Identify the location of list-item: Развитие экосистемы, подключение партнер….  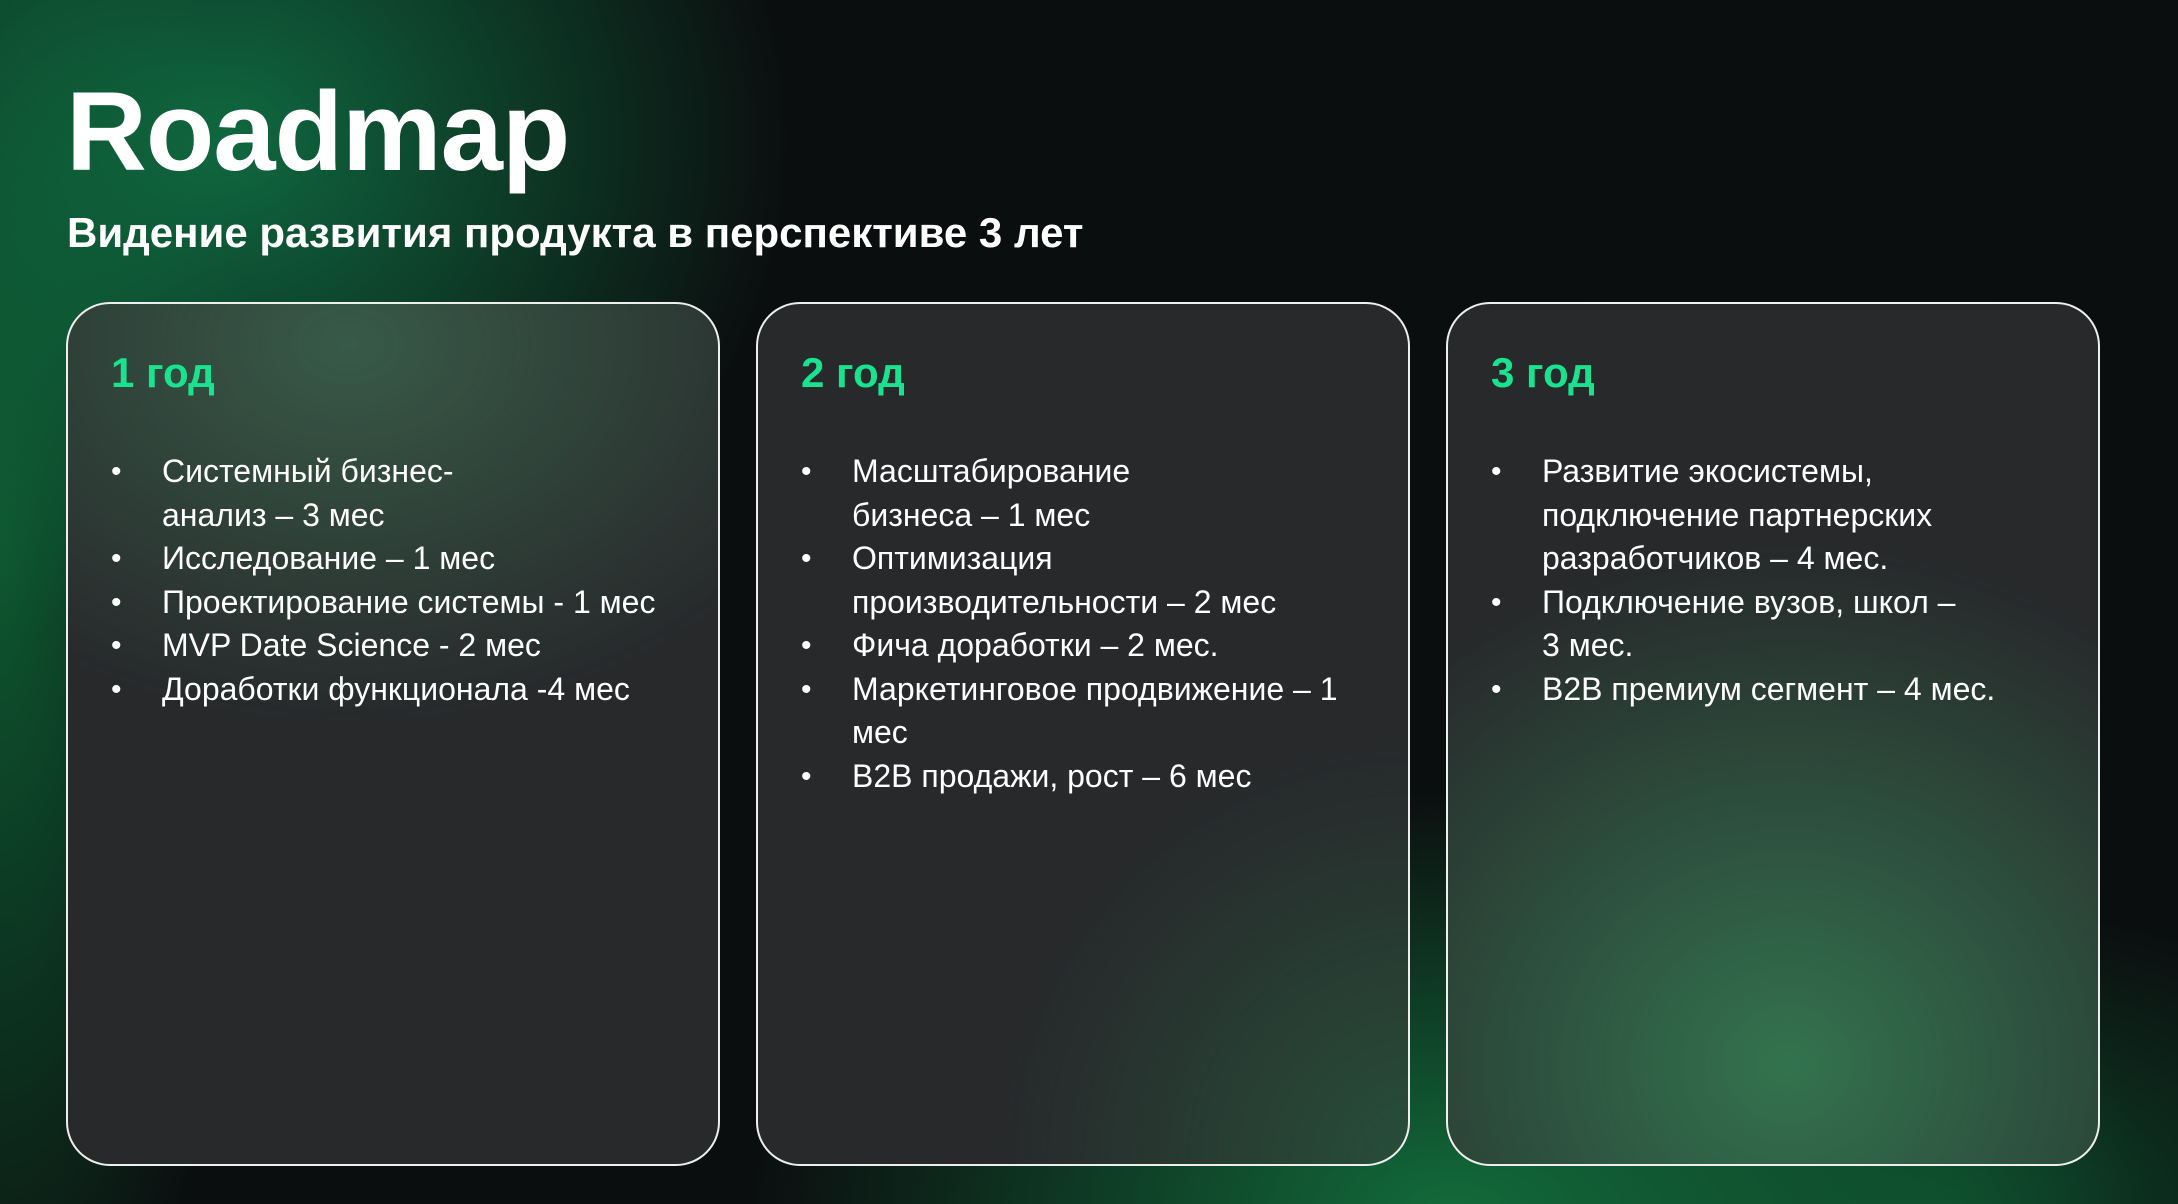
(1726, 515).